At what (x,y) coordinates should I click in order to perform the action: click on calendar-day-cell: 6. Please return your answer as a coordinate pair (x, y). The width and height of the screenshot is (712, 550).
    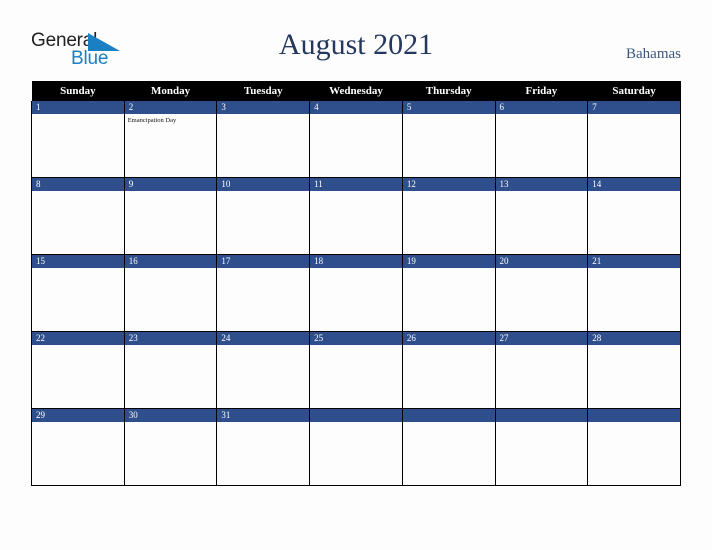
    Looking at the image, I should click on (541, 139).